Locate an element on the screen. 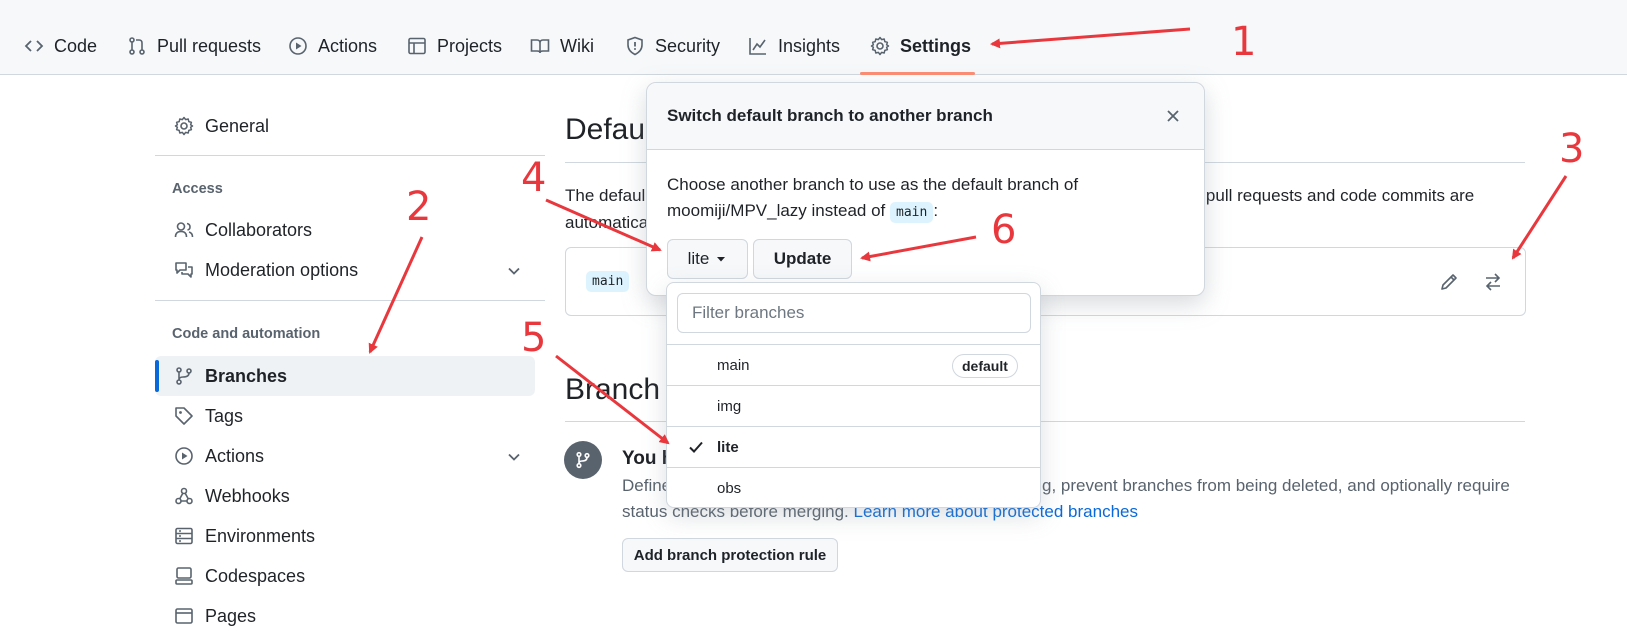 The image size is (1627, 631). tag-icon is located at coordinates (184, 416).